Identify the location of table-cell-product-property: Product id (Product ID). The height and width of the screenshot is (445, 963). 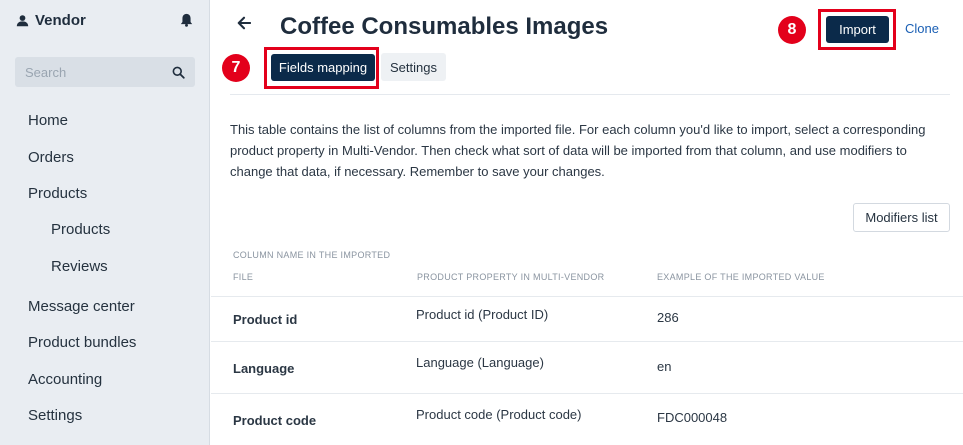
(482, 314).